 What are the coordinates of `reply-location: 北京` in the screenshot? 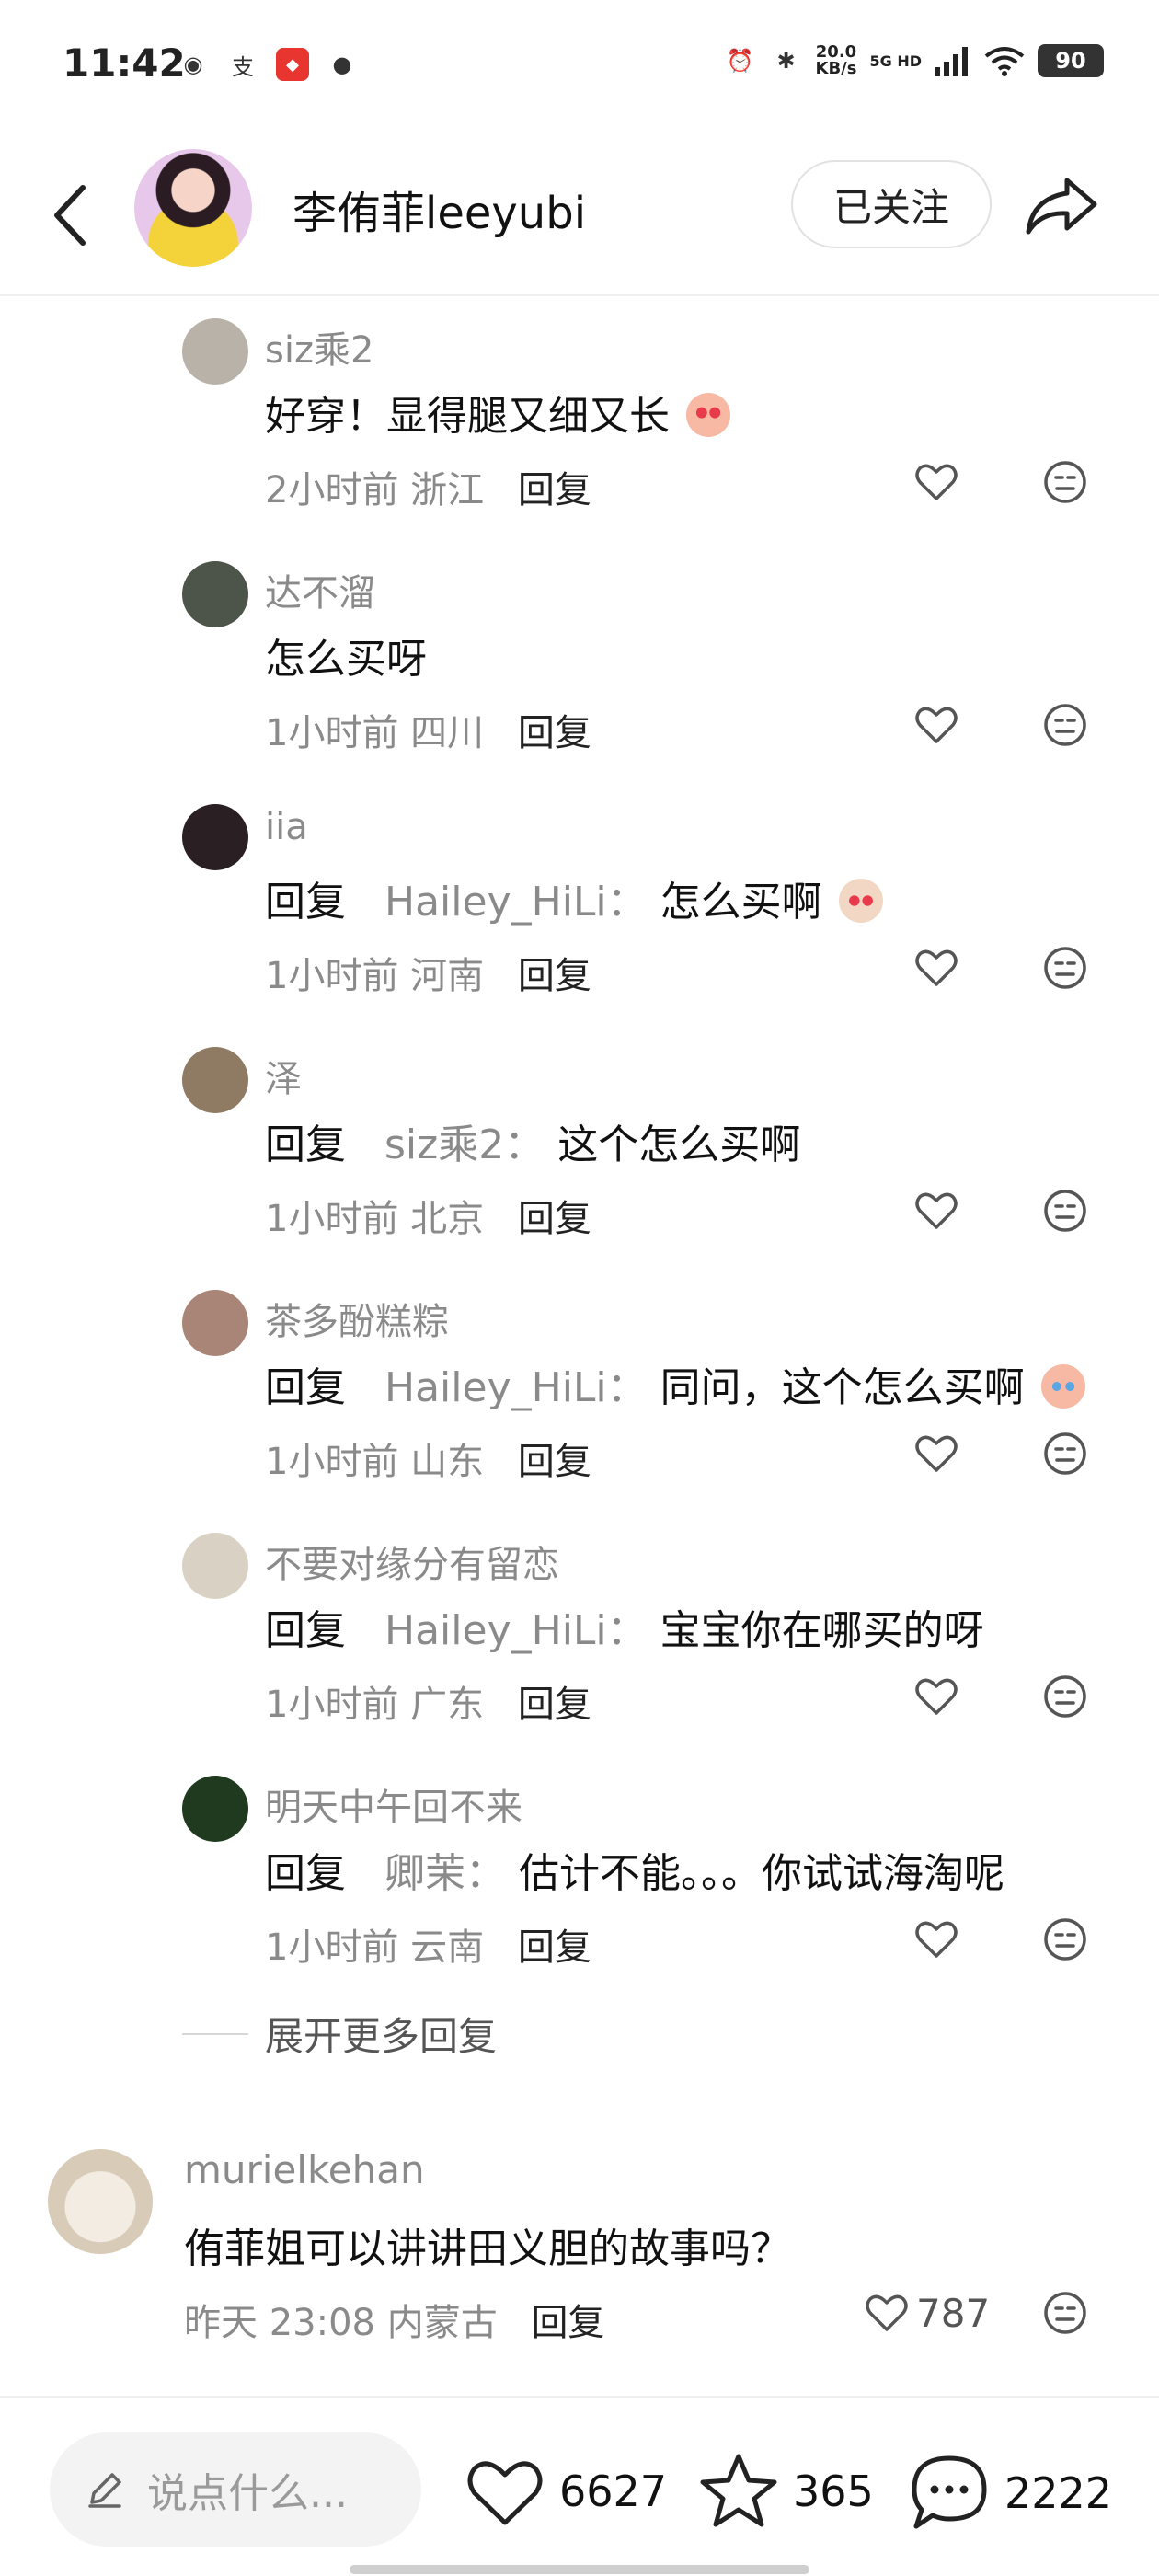 It's located at (447, 1219).